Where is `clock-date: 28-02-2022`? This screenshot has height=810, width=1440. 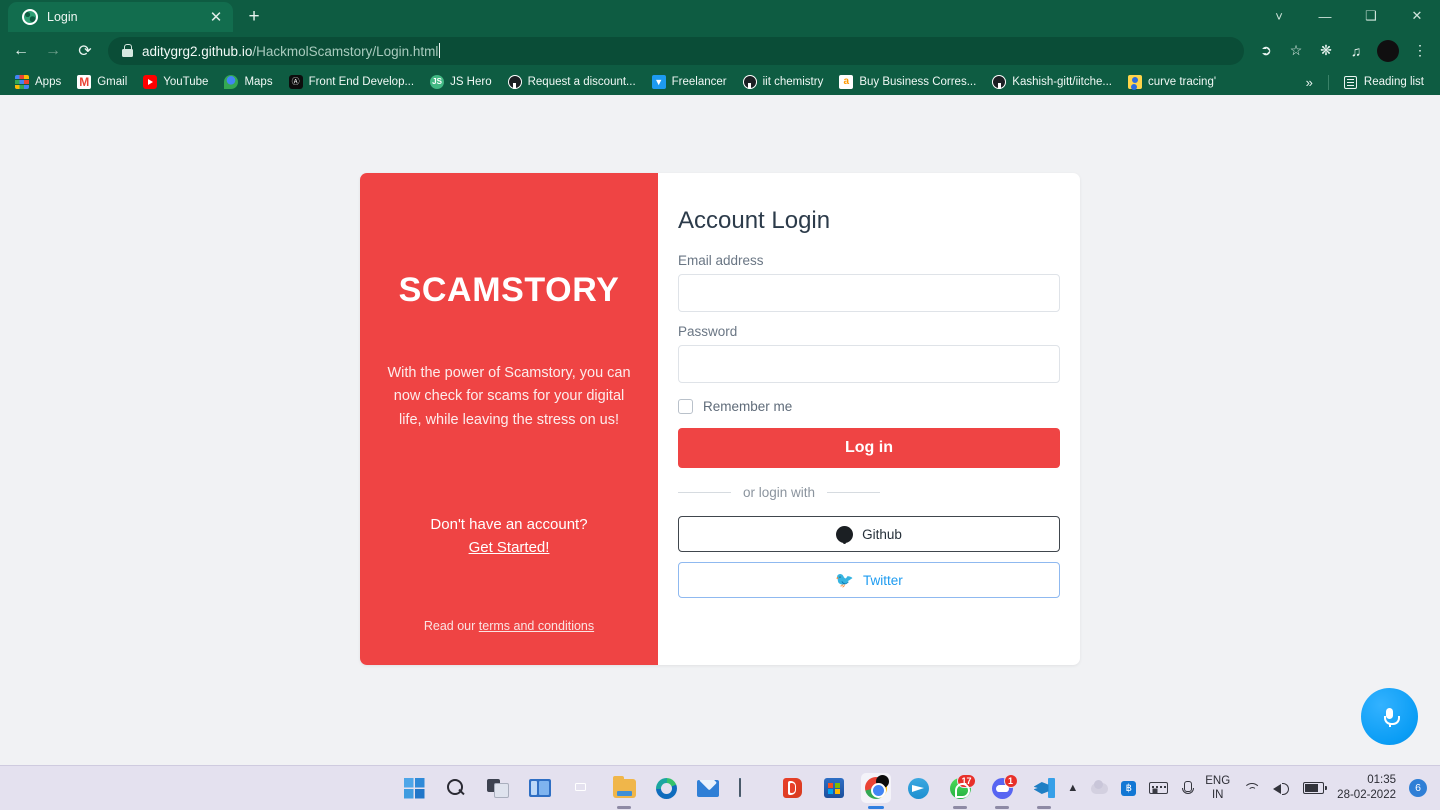
clock-date: 28-02-2022 is located at coordinates (1366, 795).